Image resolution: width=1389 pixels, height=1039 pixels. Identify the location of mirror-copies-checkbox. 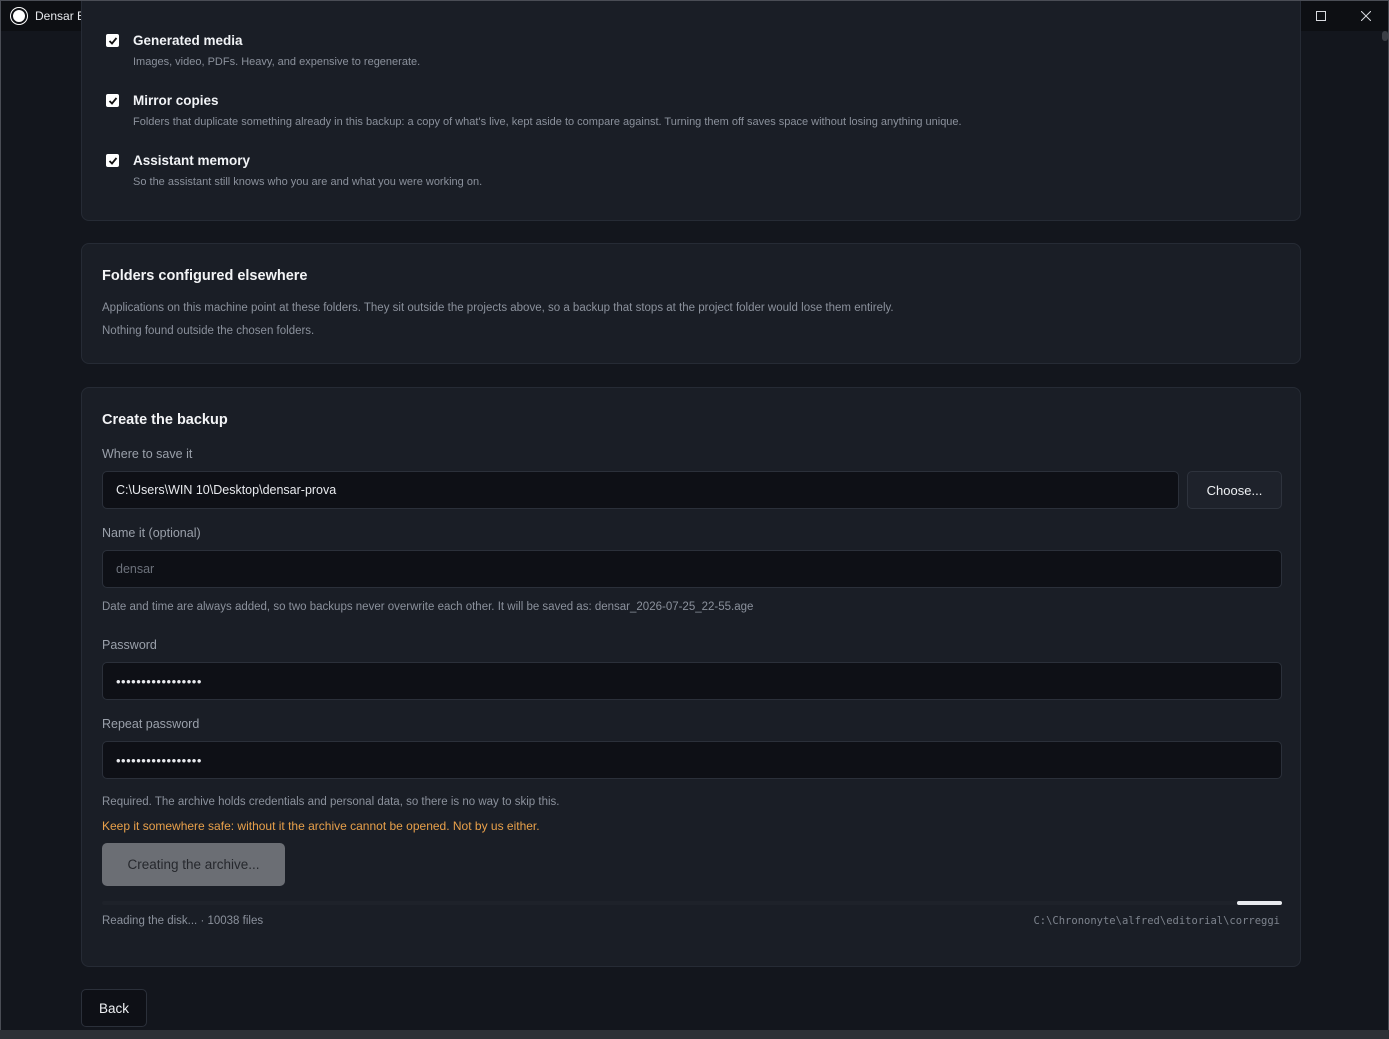
(112, 100).